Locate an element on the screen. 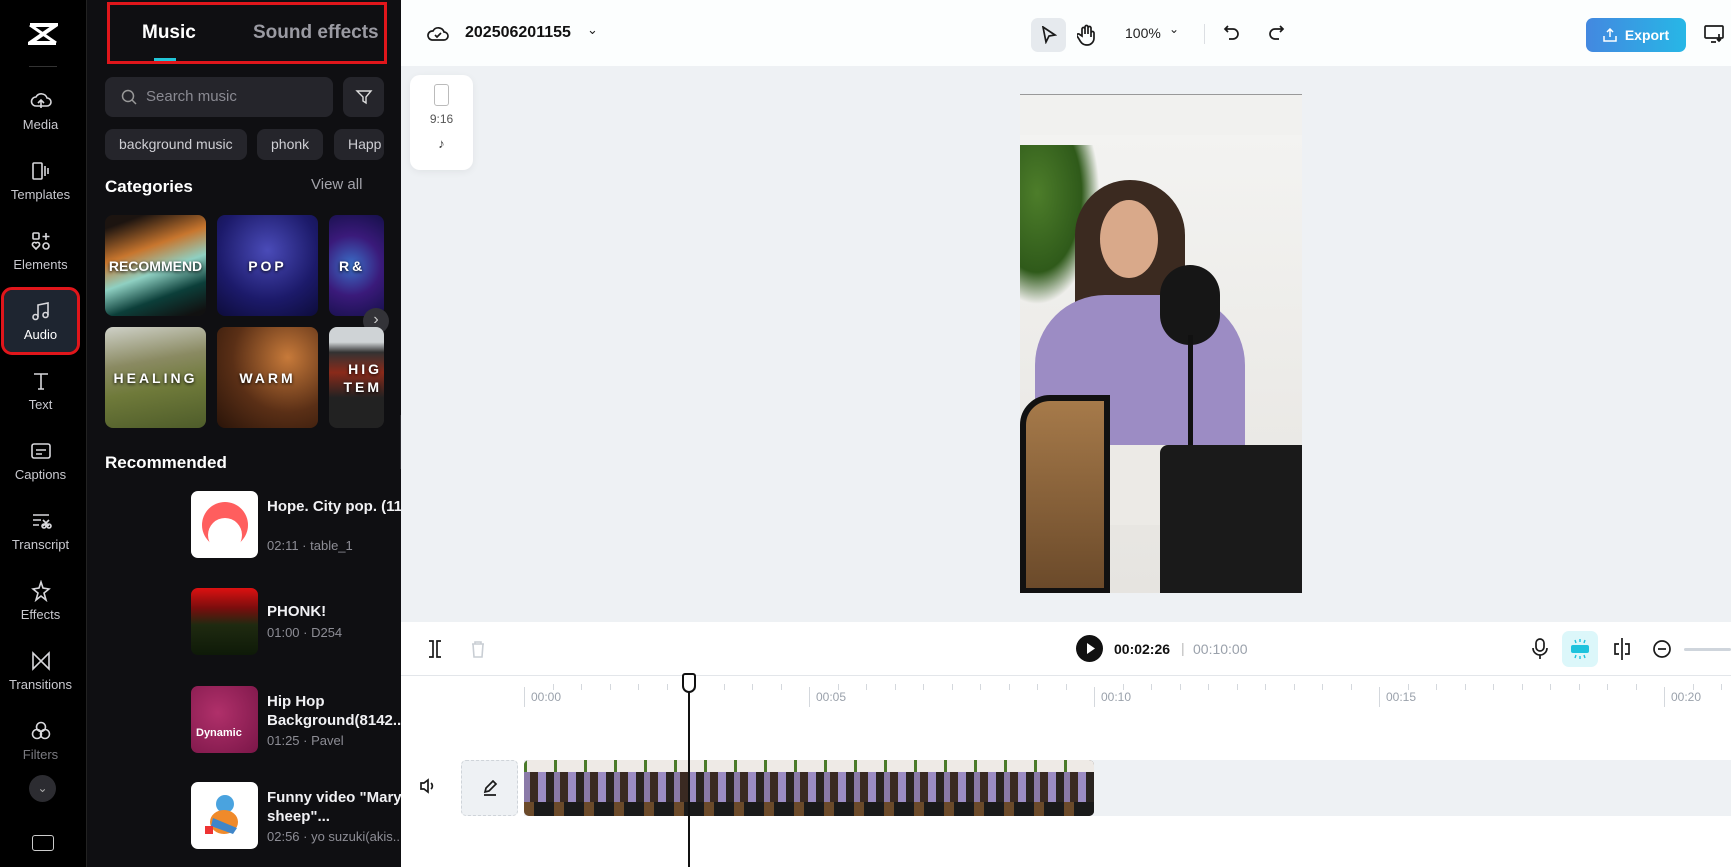 This screenshot has width=1731, height=867. nav-item-templates: Templates is located at coordinates (40, 181).